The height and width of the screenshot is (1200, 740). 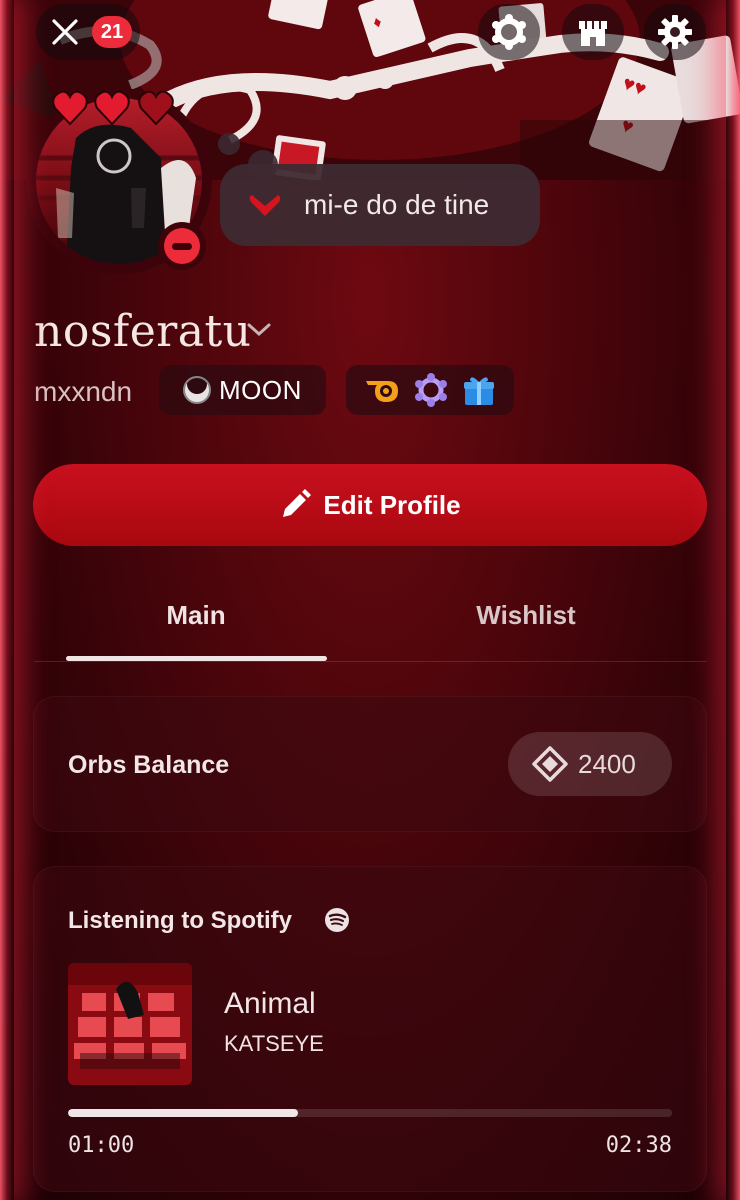 I want to click on spotify-icon, so click(x=337, y=920).